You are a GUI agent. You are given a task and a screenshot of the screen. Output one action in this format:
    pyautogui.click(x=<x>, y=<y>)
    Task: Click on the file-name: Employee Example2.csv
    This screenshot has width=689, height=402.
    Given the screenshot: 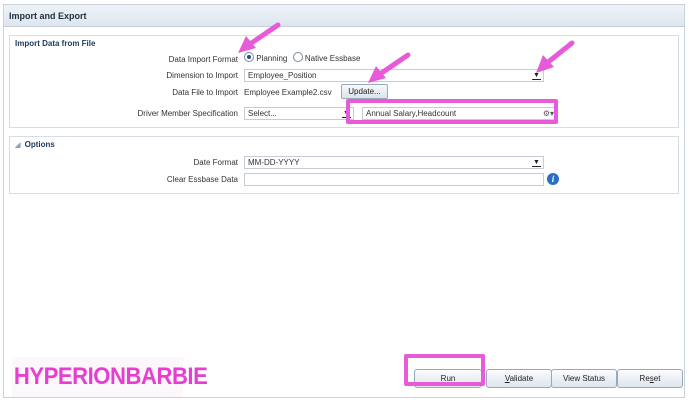 What is the action you would take?
    pyautogui.click(x=288, y=92)
    